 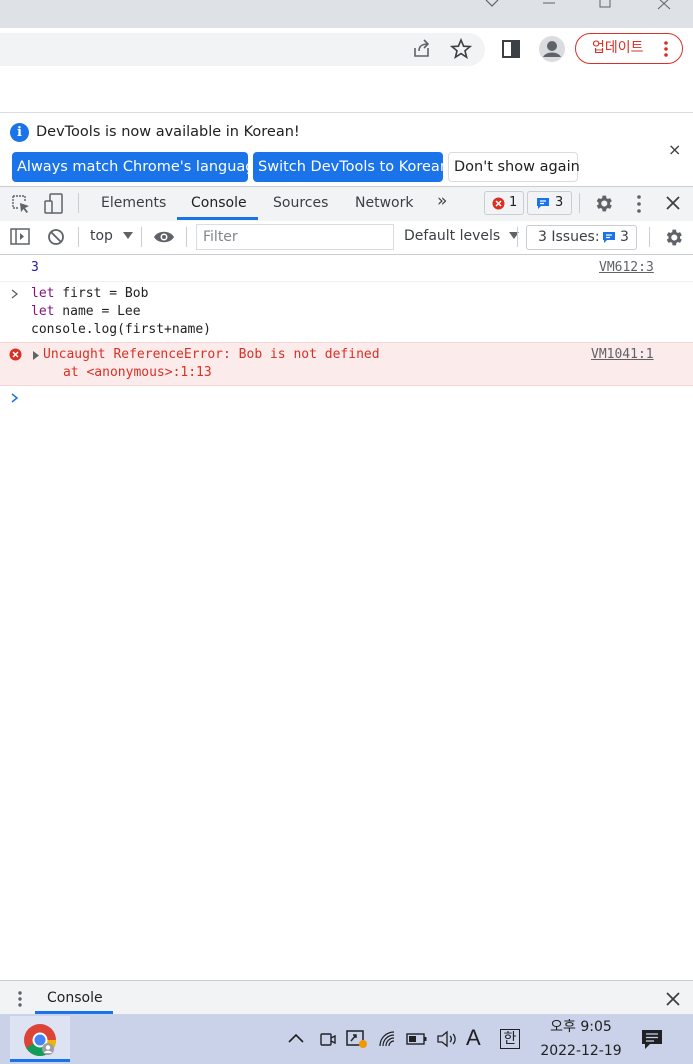 I want to click on dont-show-again-button: Don't show again, so click(x=514, y=167).